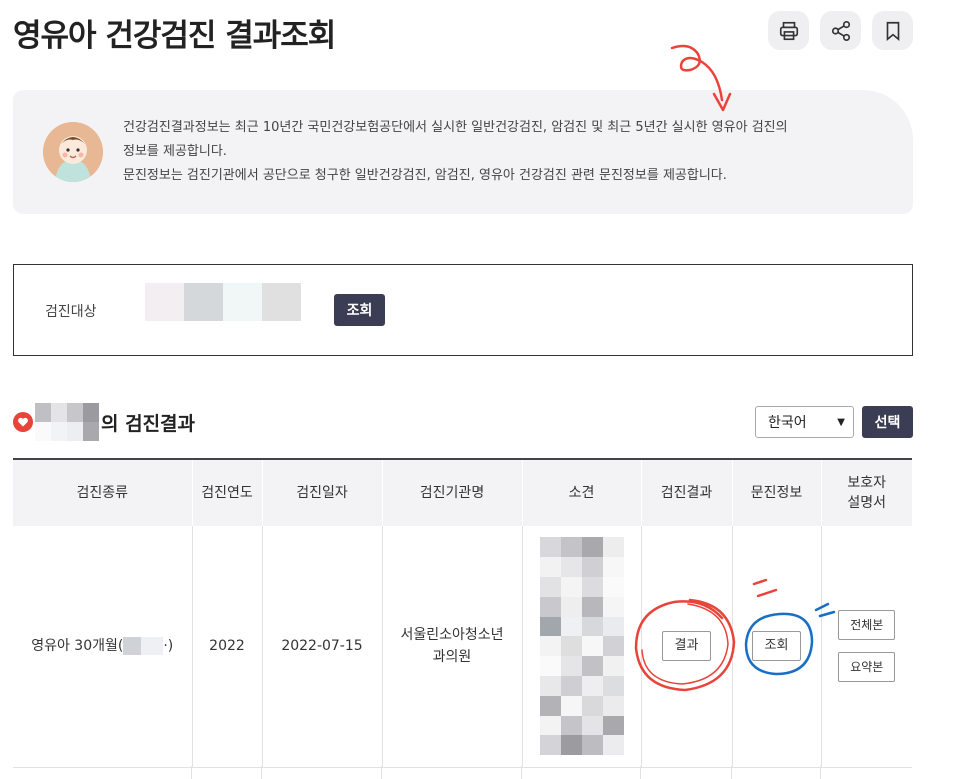  What do you see at coordinates (452, 647) in the screenshot?
I see `institution-cell: 서울린소아청소년 과의원` at bounding box center [452, 647].